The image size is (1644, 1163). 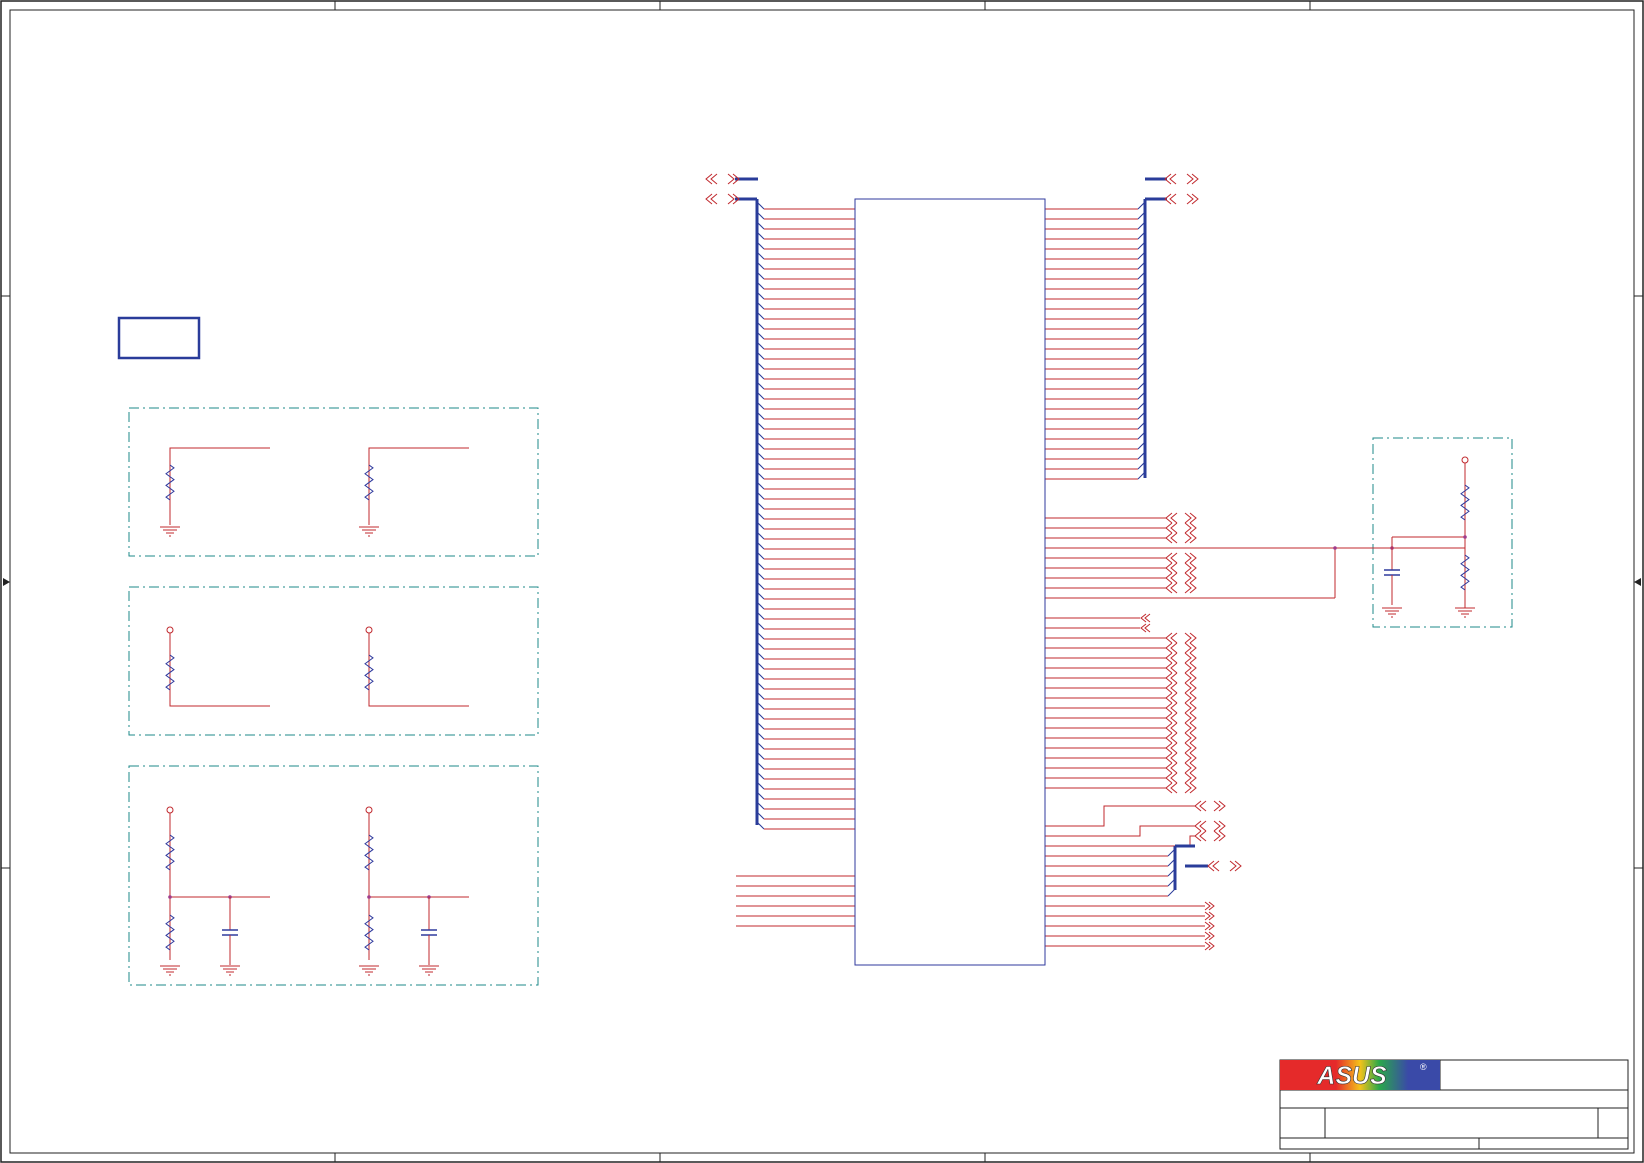 I want to click on frame-pulldown, so click(x=333, y=482).